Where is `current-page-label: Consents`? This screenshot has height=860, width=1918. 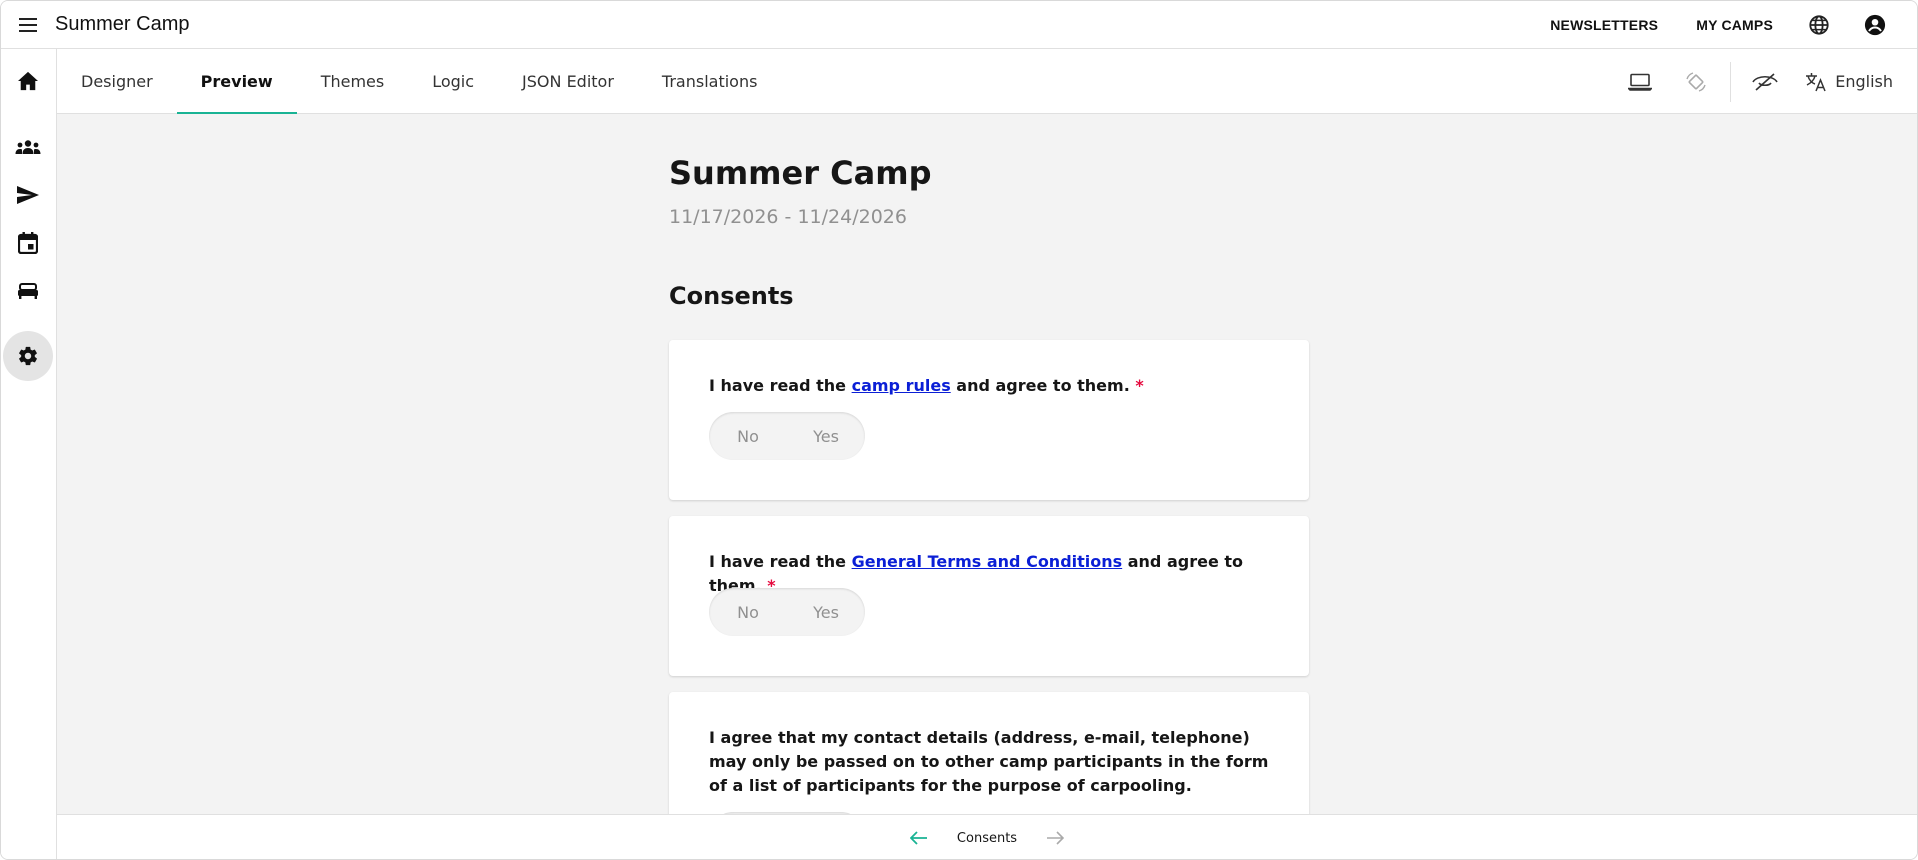
current-page-label: Consents is located at coordinates (987, 838).